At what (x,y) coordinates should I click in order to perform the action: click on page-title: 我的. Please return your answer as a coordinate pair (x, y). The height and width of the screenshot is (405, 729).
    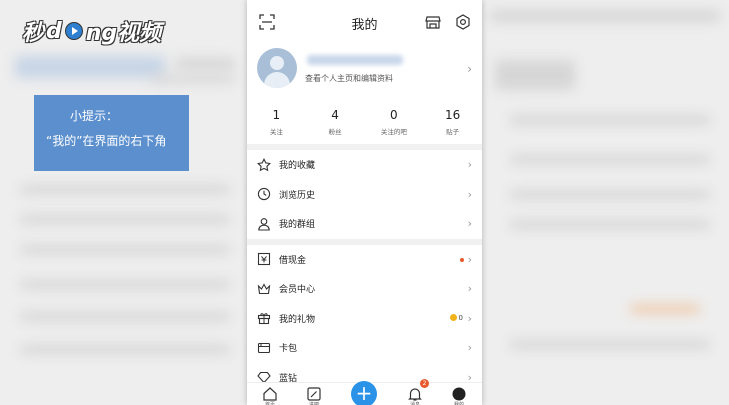
    Looking at the image, I should click on (364, 25).